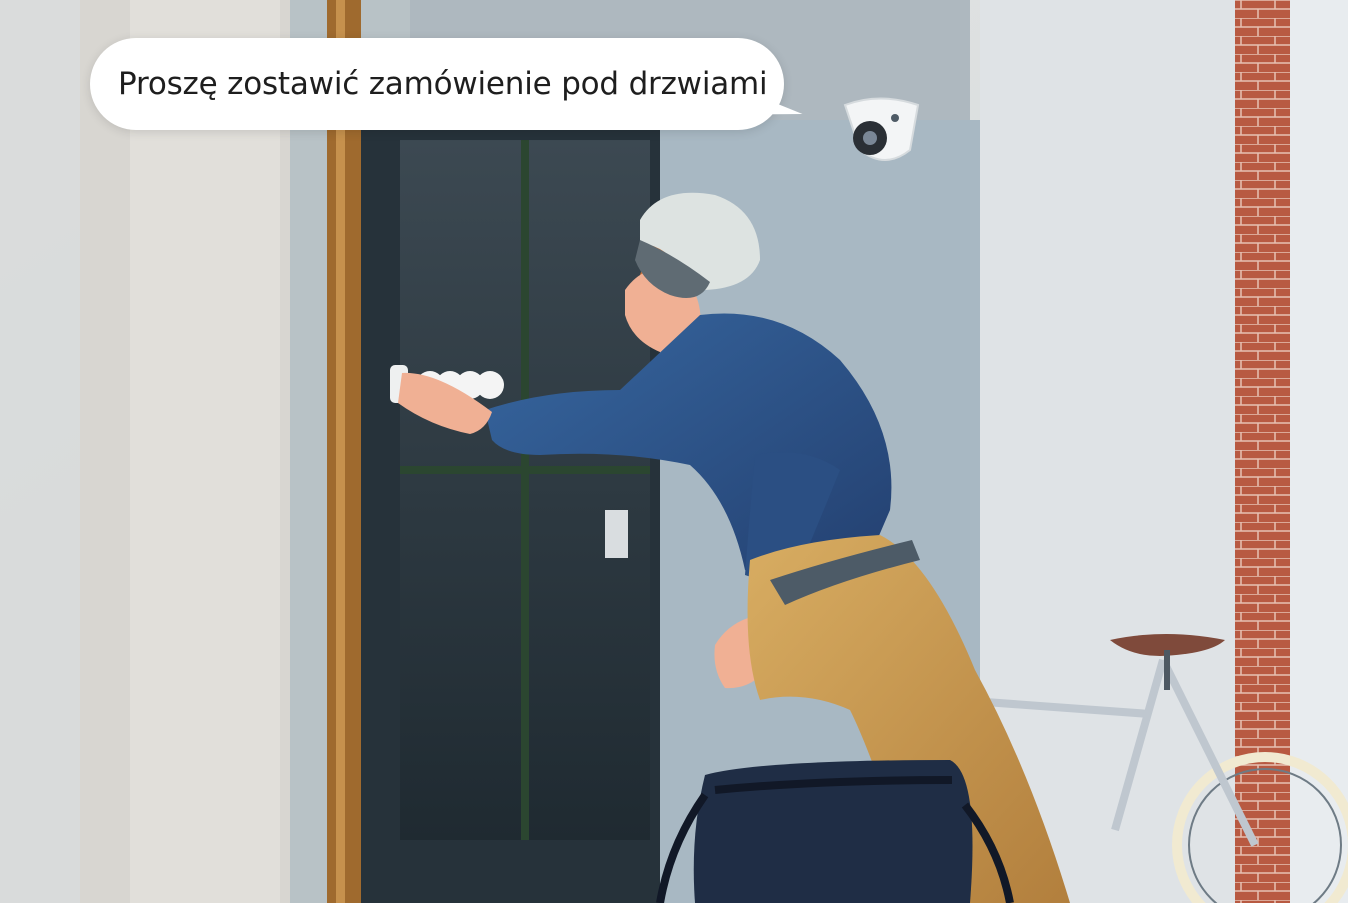 Image resolution: width=1348 pixels, height=903 pixels. What do you see at coordinates (340, 451) in the screenshot?
I see `pipe-highlight` at bounding box center [340, 451].